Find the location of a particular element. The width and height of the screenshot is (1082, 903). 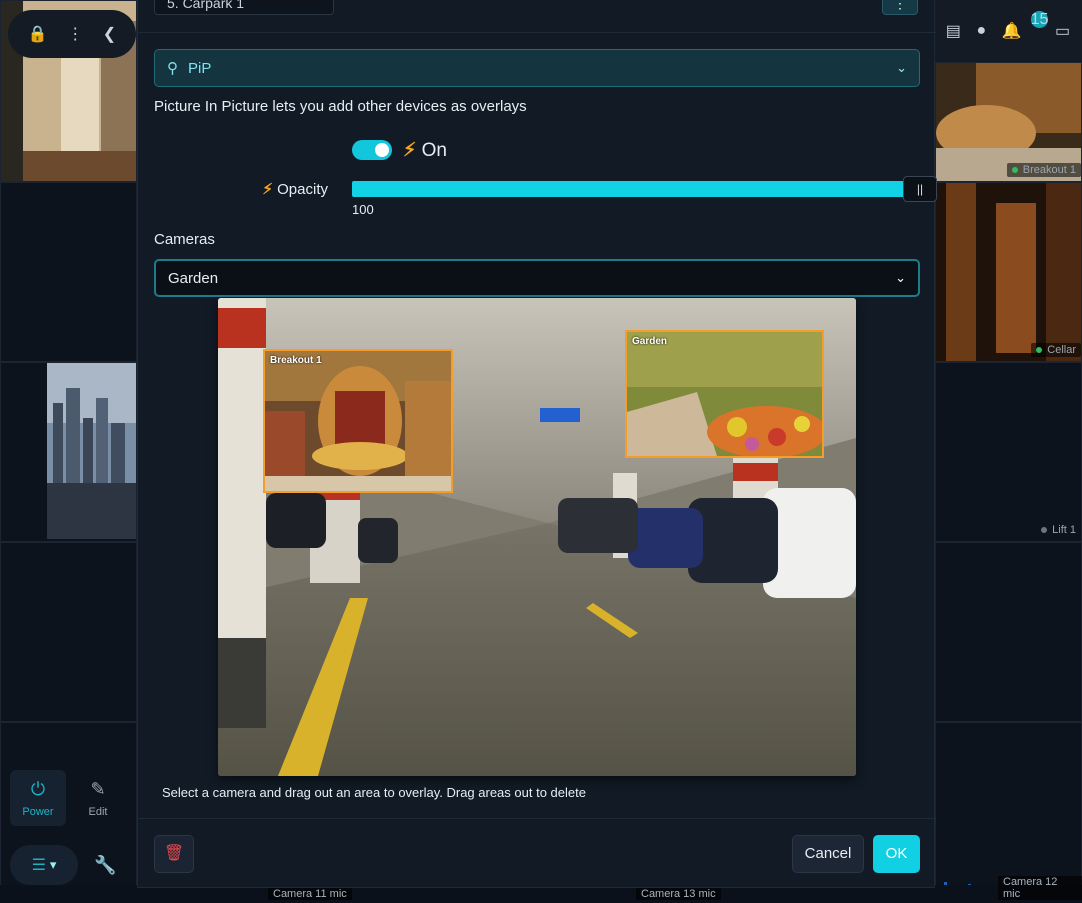

pip-overlay-garden: Garden is located at coordinates (724, 394).